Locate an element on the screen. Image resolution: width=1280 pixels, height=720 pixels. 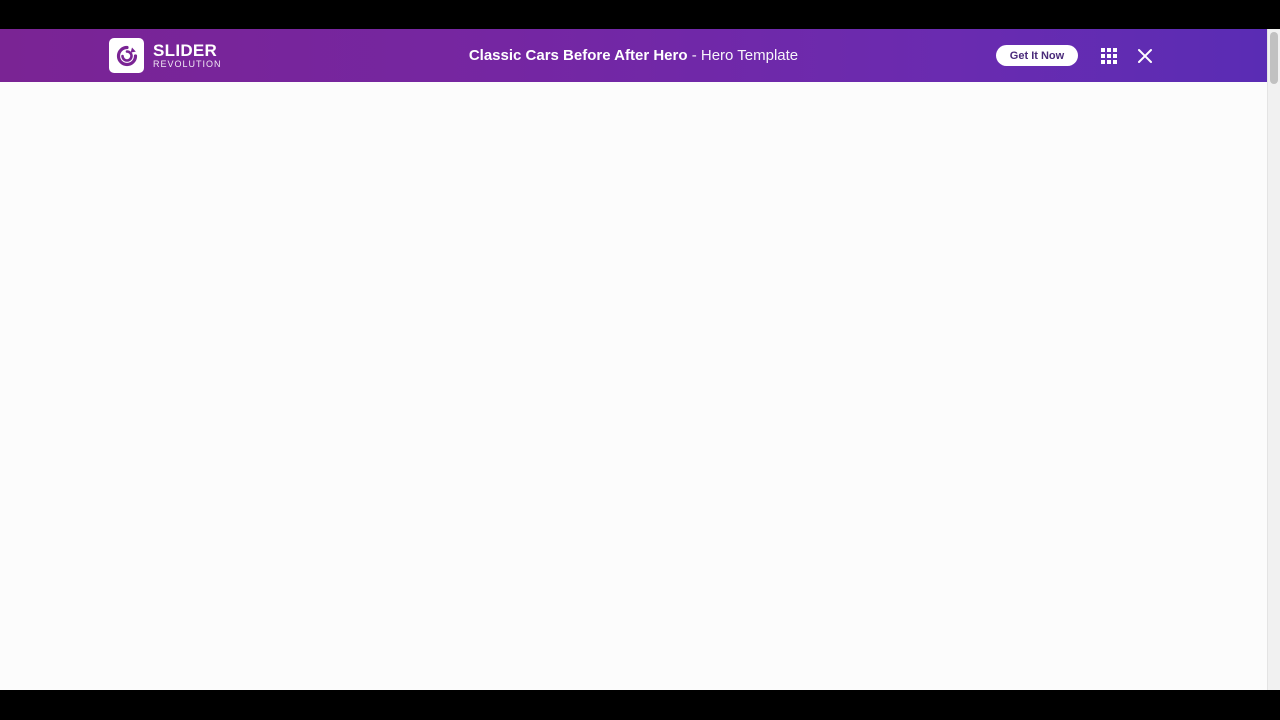
logo-wordmark: SLIDER is located at coordinates (185, 50).